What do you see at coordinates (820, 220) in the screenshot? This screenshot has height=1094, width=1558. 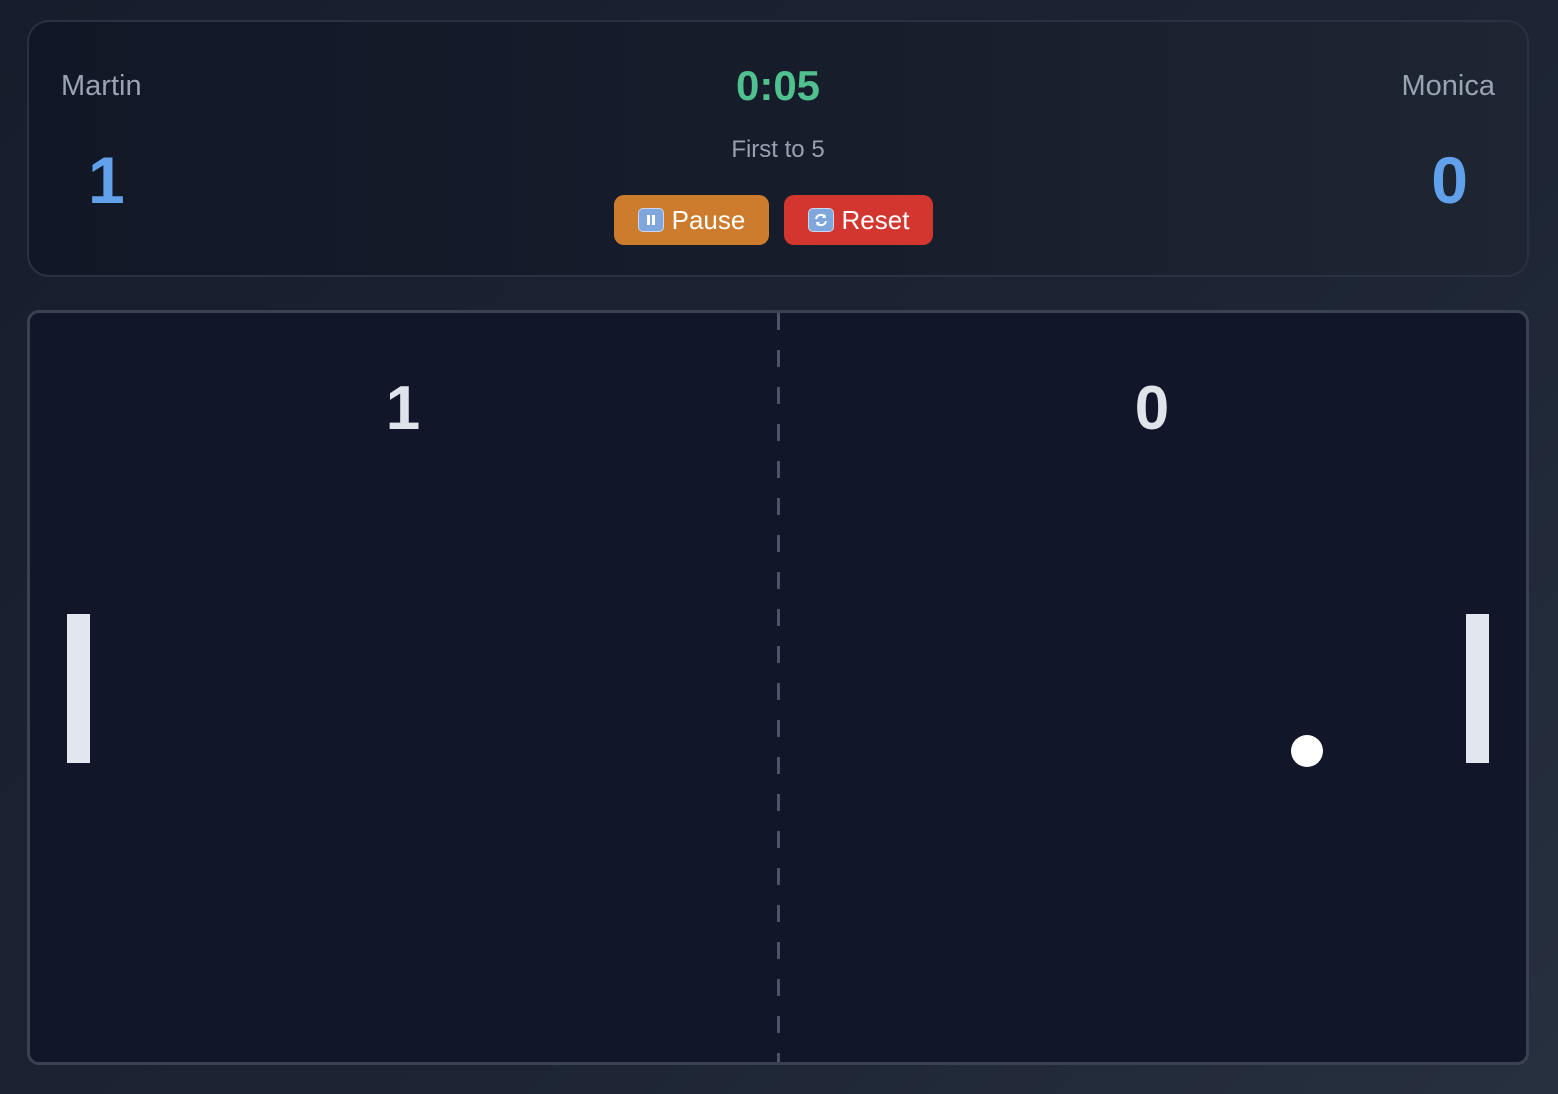 I see `refresh-icon` at bounding box center [820, 220].